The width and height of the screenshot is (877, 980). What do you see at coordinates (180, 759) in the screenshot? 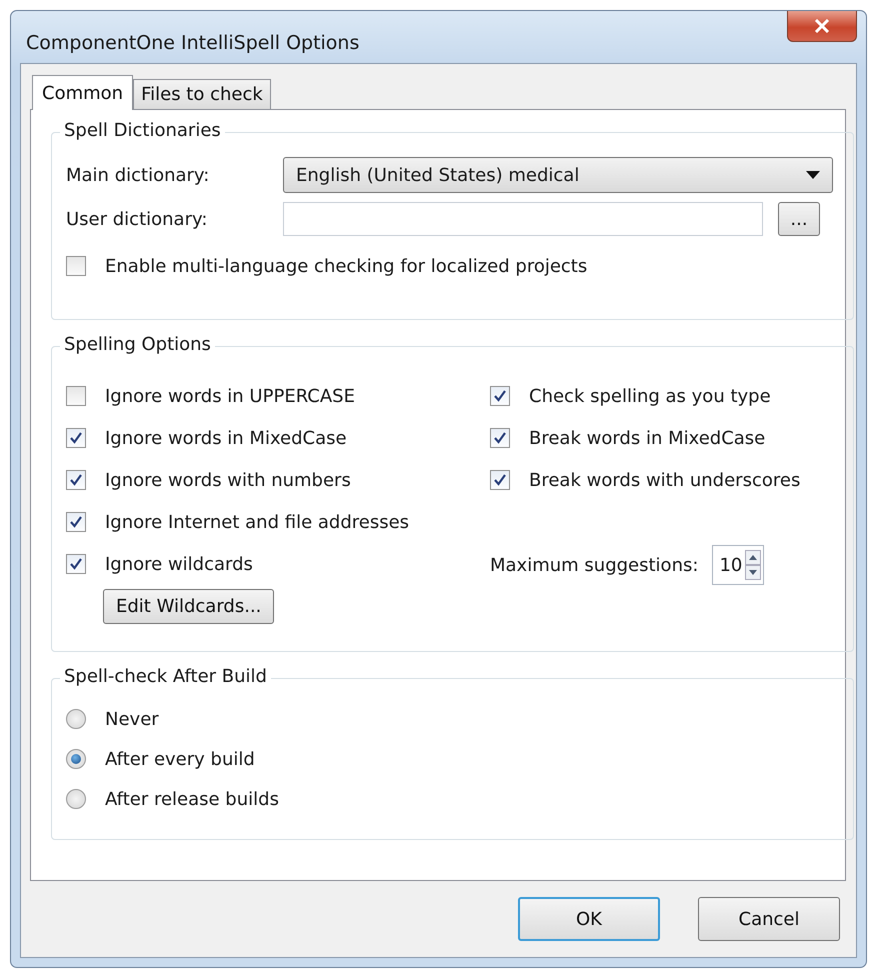
I see `radio-label: After every build` at bounding box center [180, 759].